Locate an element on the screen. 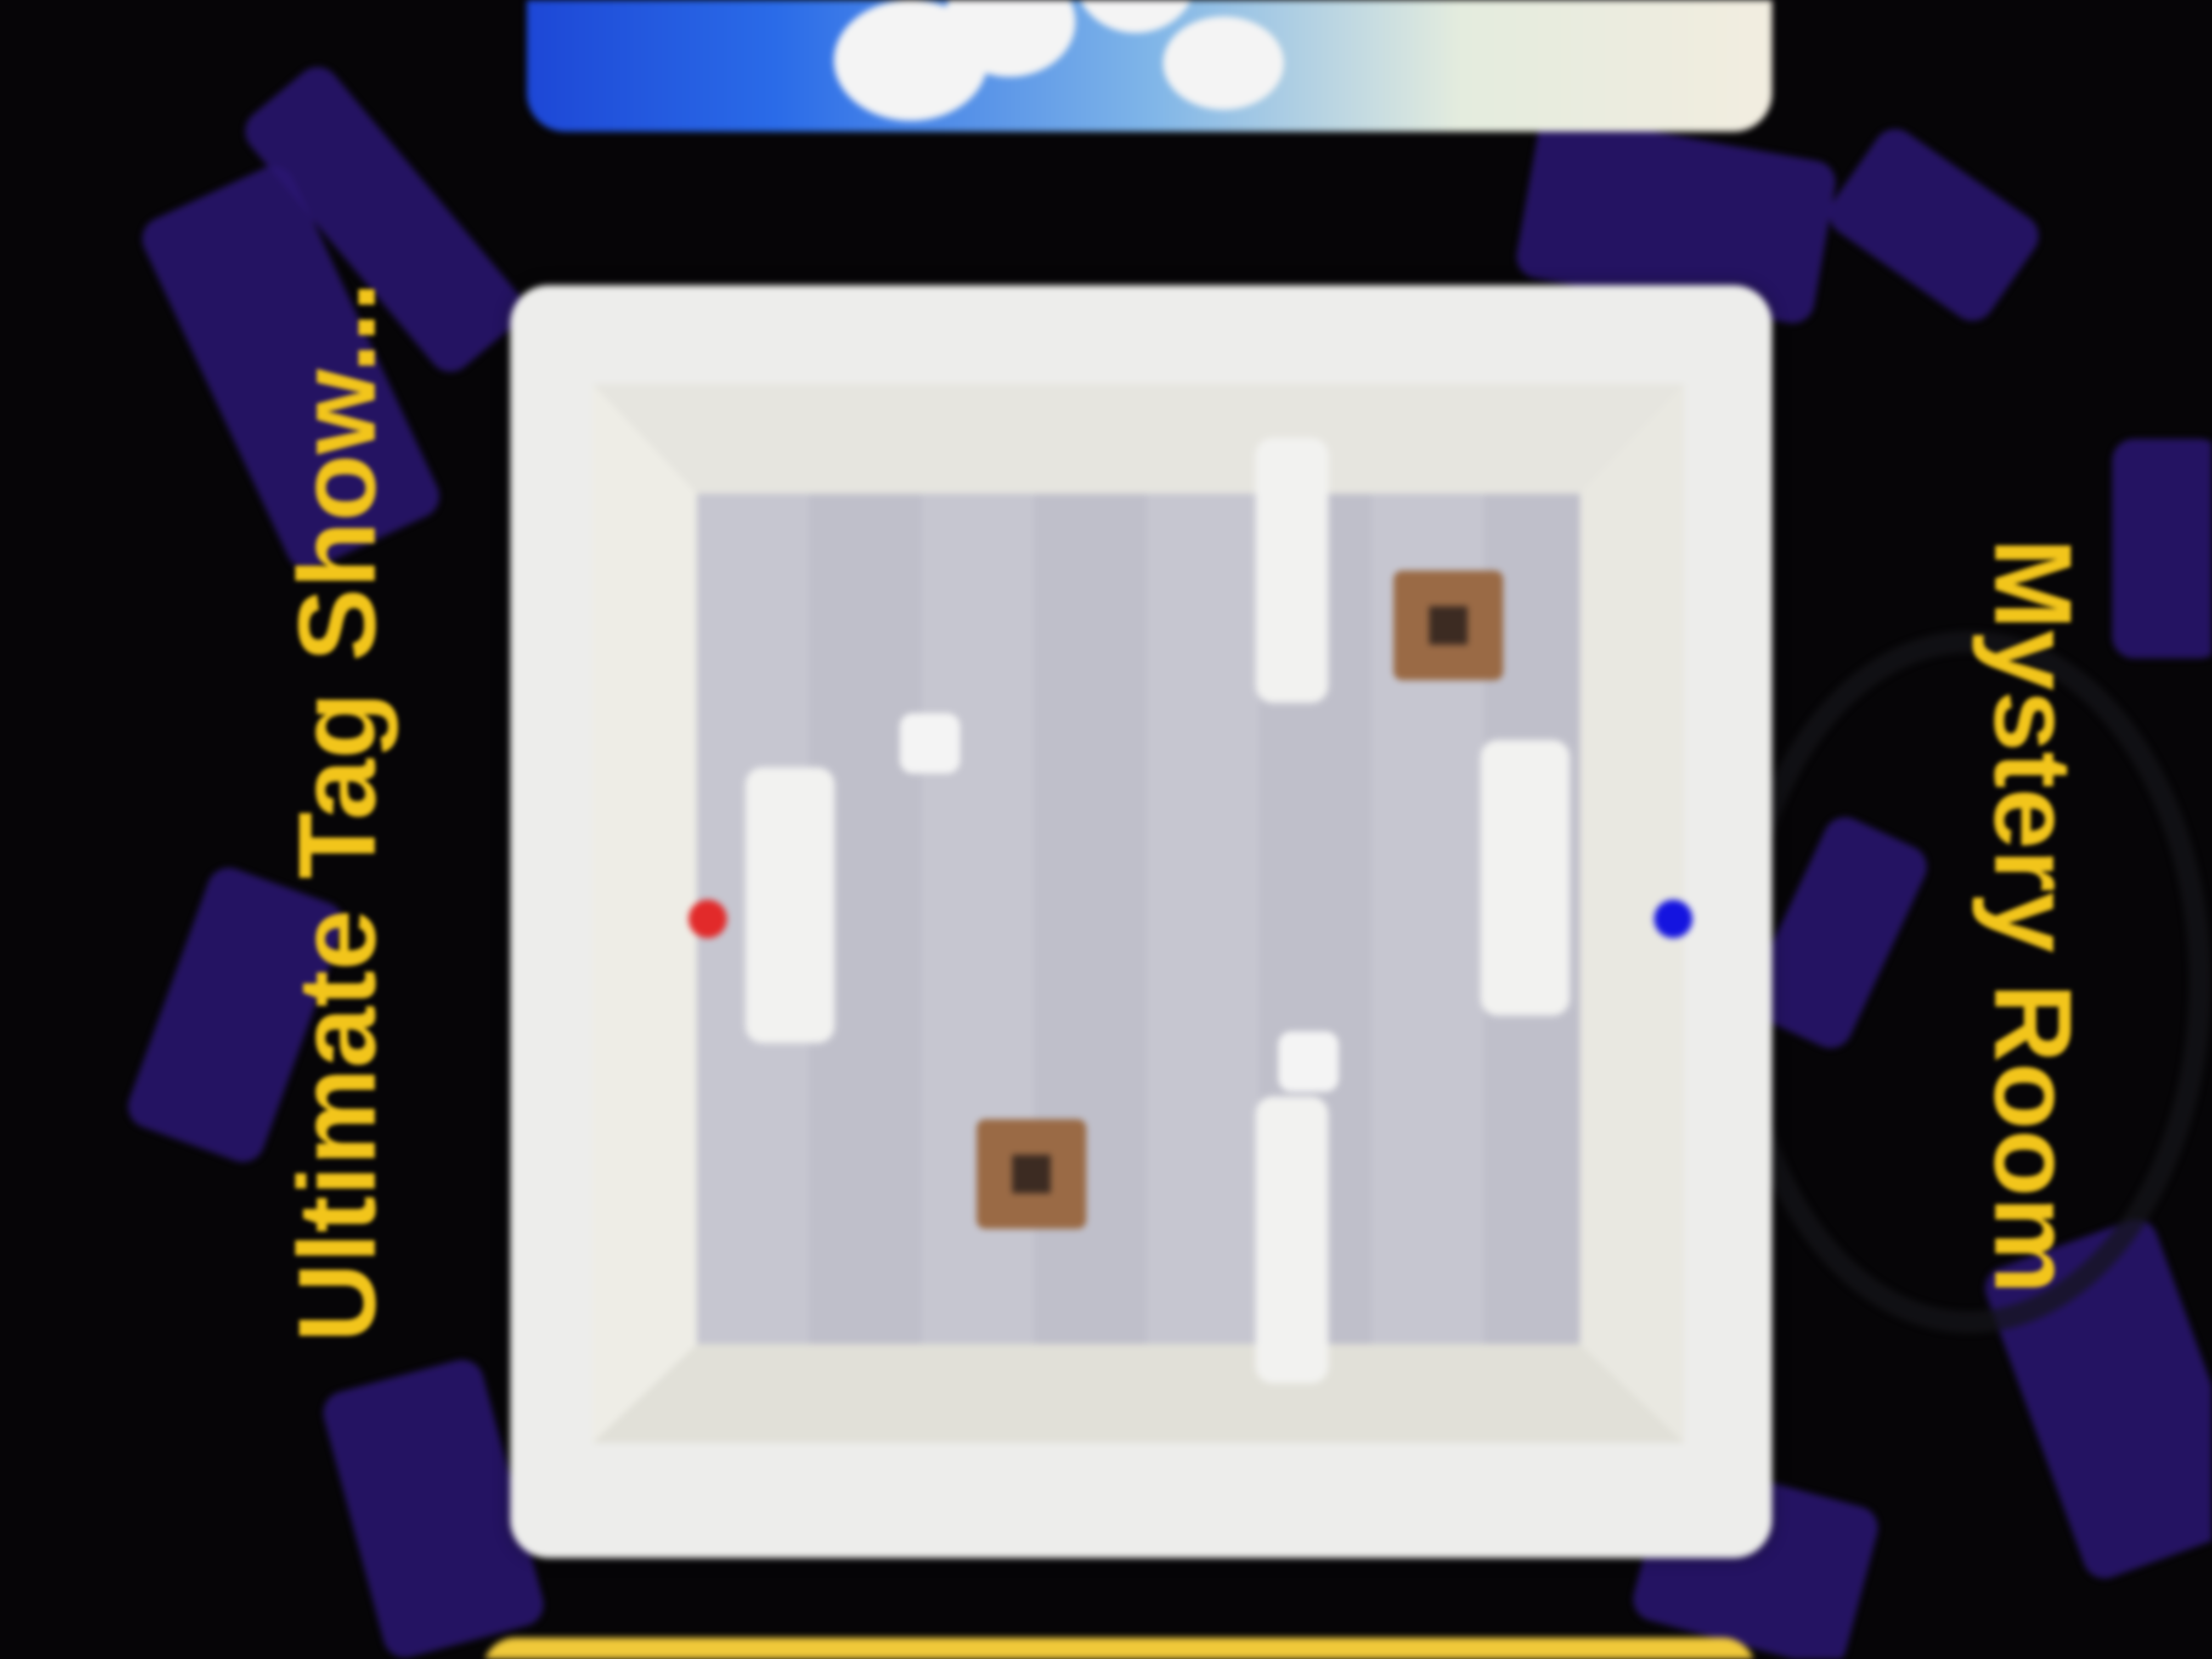 The width and height of the screenshot is (2212, 1659). blue-player-icon is located at coordinates (1673, 919).